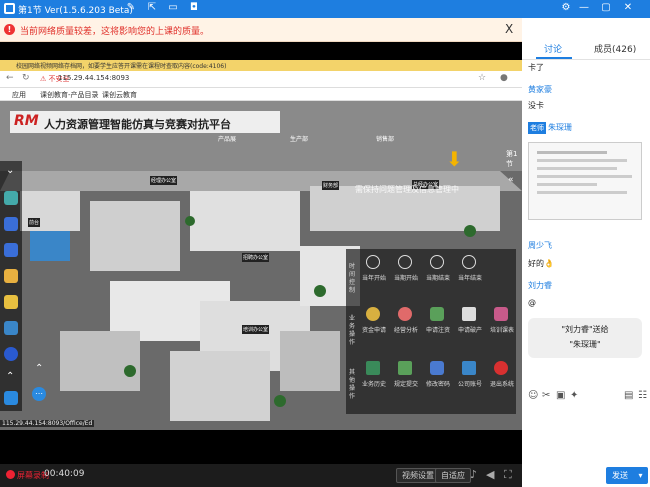 The image size is (650, 487). I want to click on menu-item-account: 公司账号, so click(470, 383).